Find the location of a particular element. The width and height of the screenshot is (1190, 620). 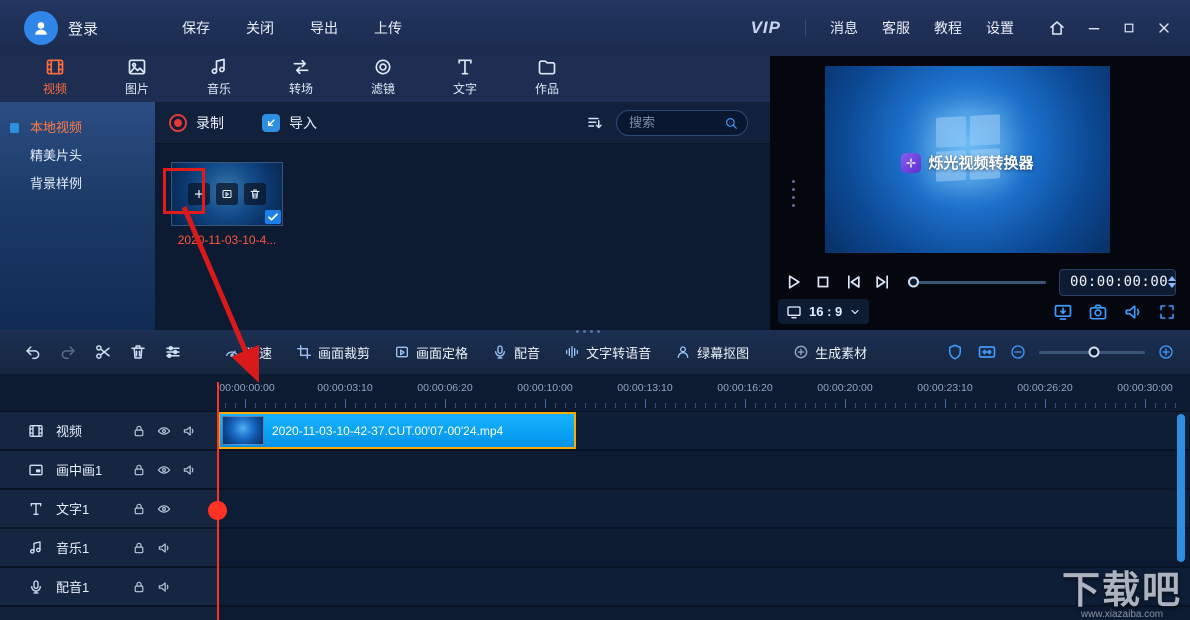

panel-splitter-horizontal is located at coordinates (588, 331).